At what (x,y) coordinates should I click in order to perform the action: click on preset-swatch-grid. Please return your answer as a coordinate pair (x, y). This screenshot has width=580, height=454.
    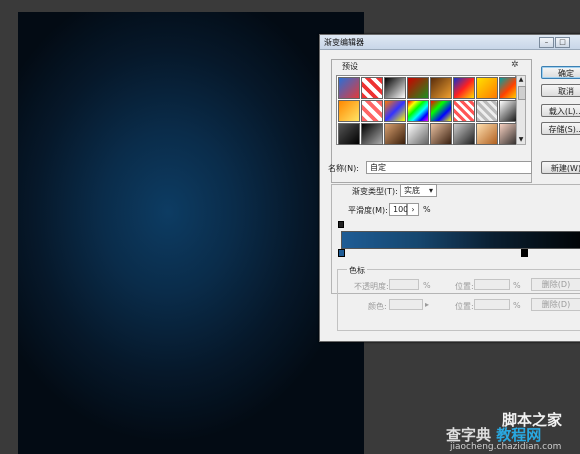
    Looking at the image, I should click on (428, 110).